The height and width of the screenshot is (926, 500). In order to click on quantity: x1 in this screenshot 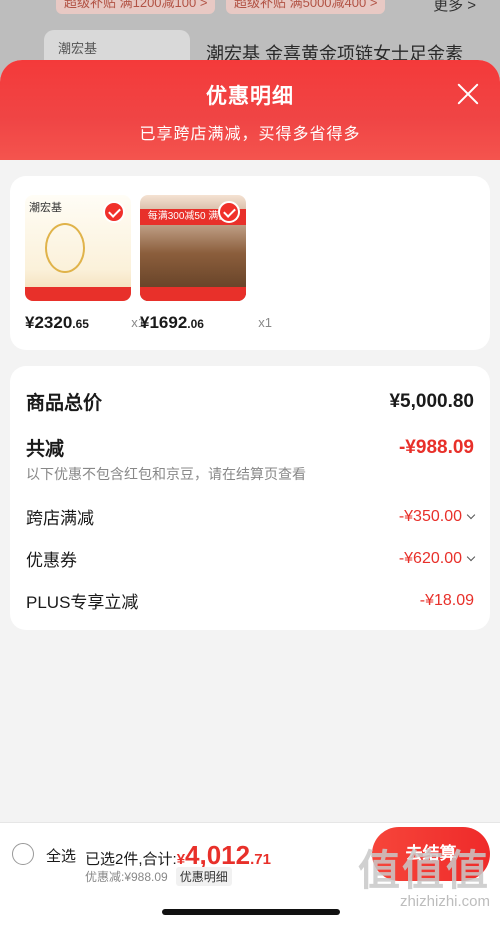, I will do `click(265, 322)`.